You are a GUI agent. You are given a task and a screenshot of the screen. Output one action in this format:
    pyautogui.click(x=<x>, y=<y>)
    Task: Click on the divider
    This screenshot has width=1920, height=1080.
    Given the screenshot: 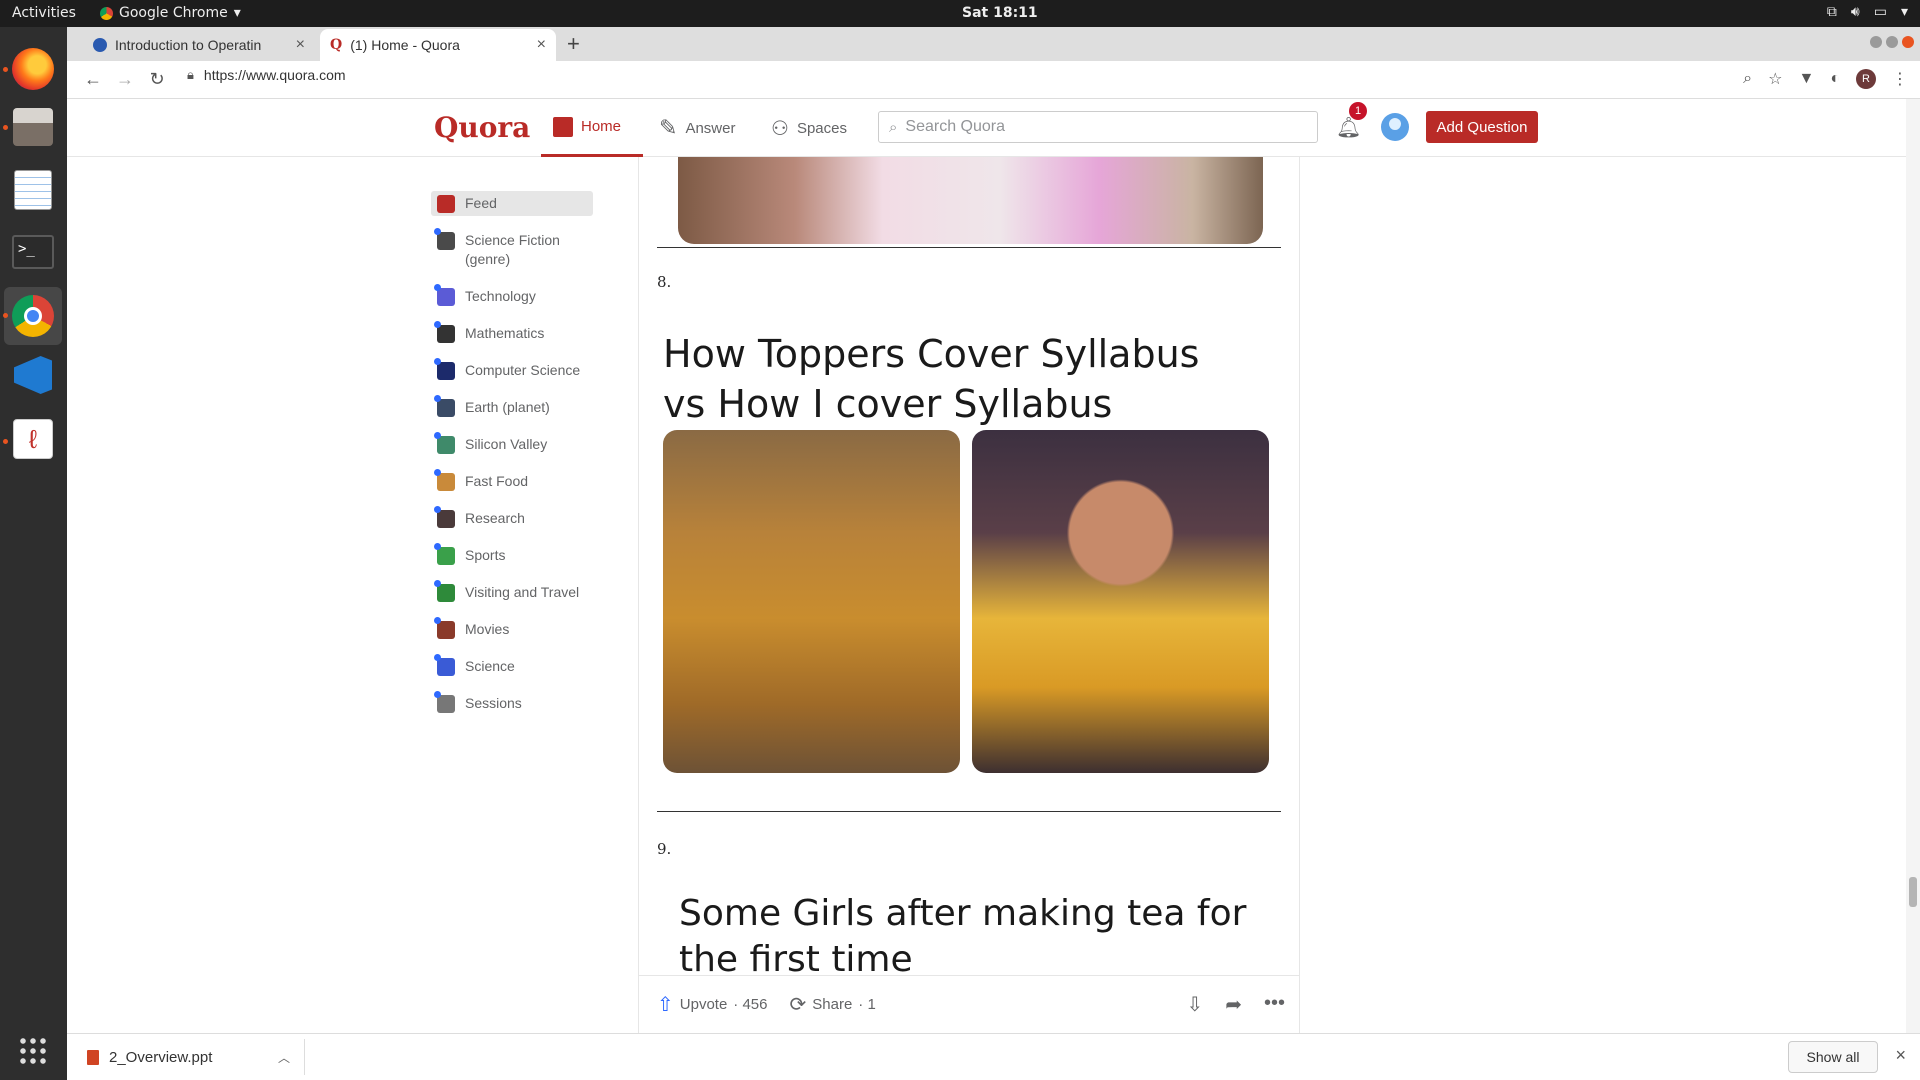 What is the action you would take?
    pyautogui.click(x=969, y=247)
    